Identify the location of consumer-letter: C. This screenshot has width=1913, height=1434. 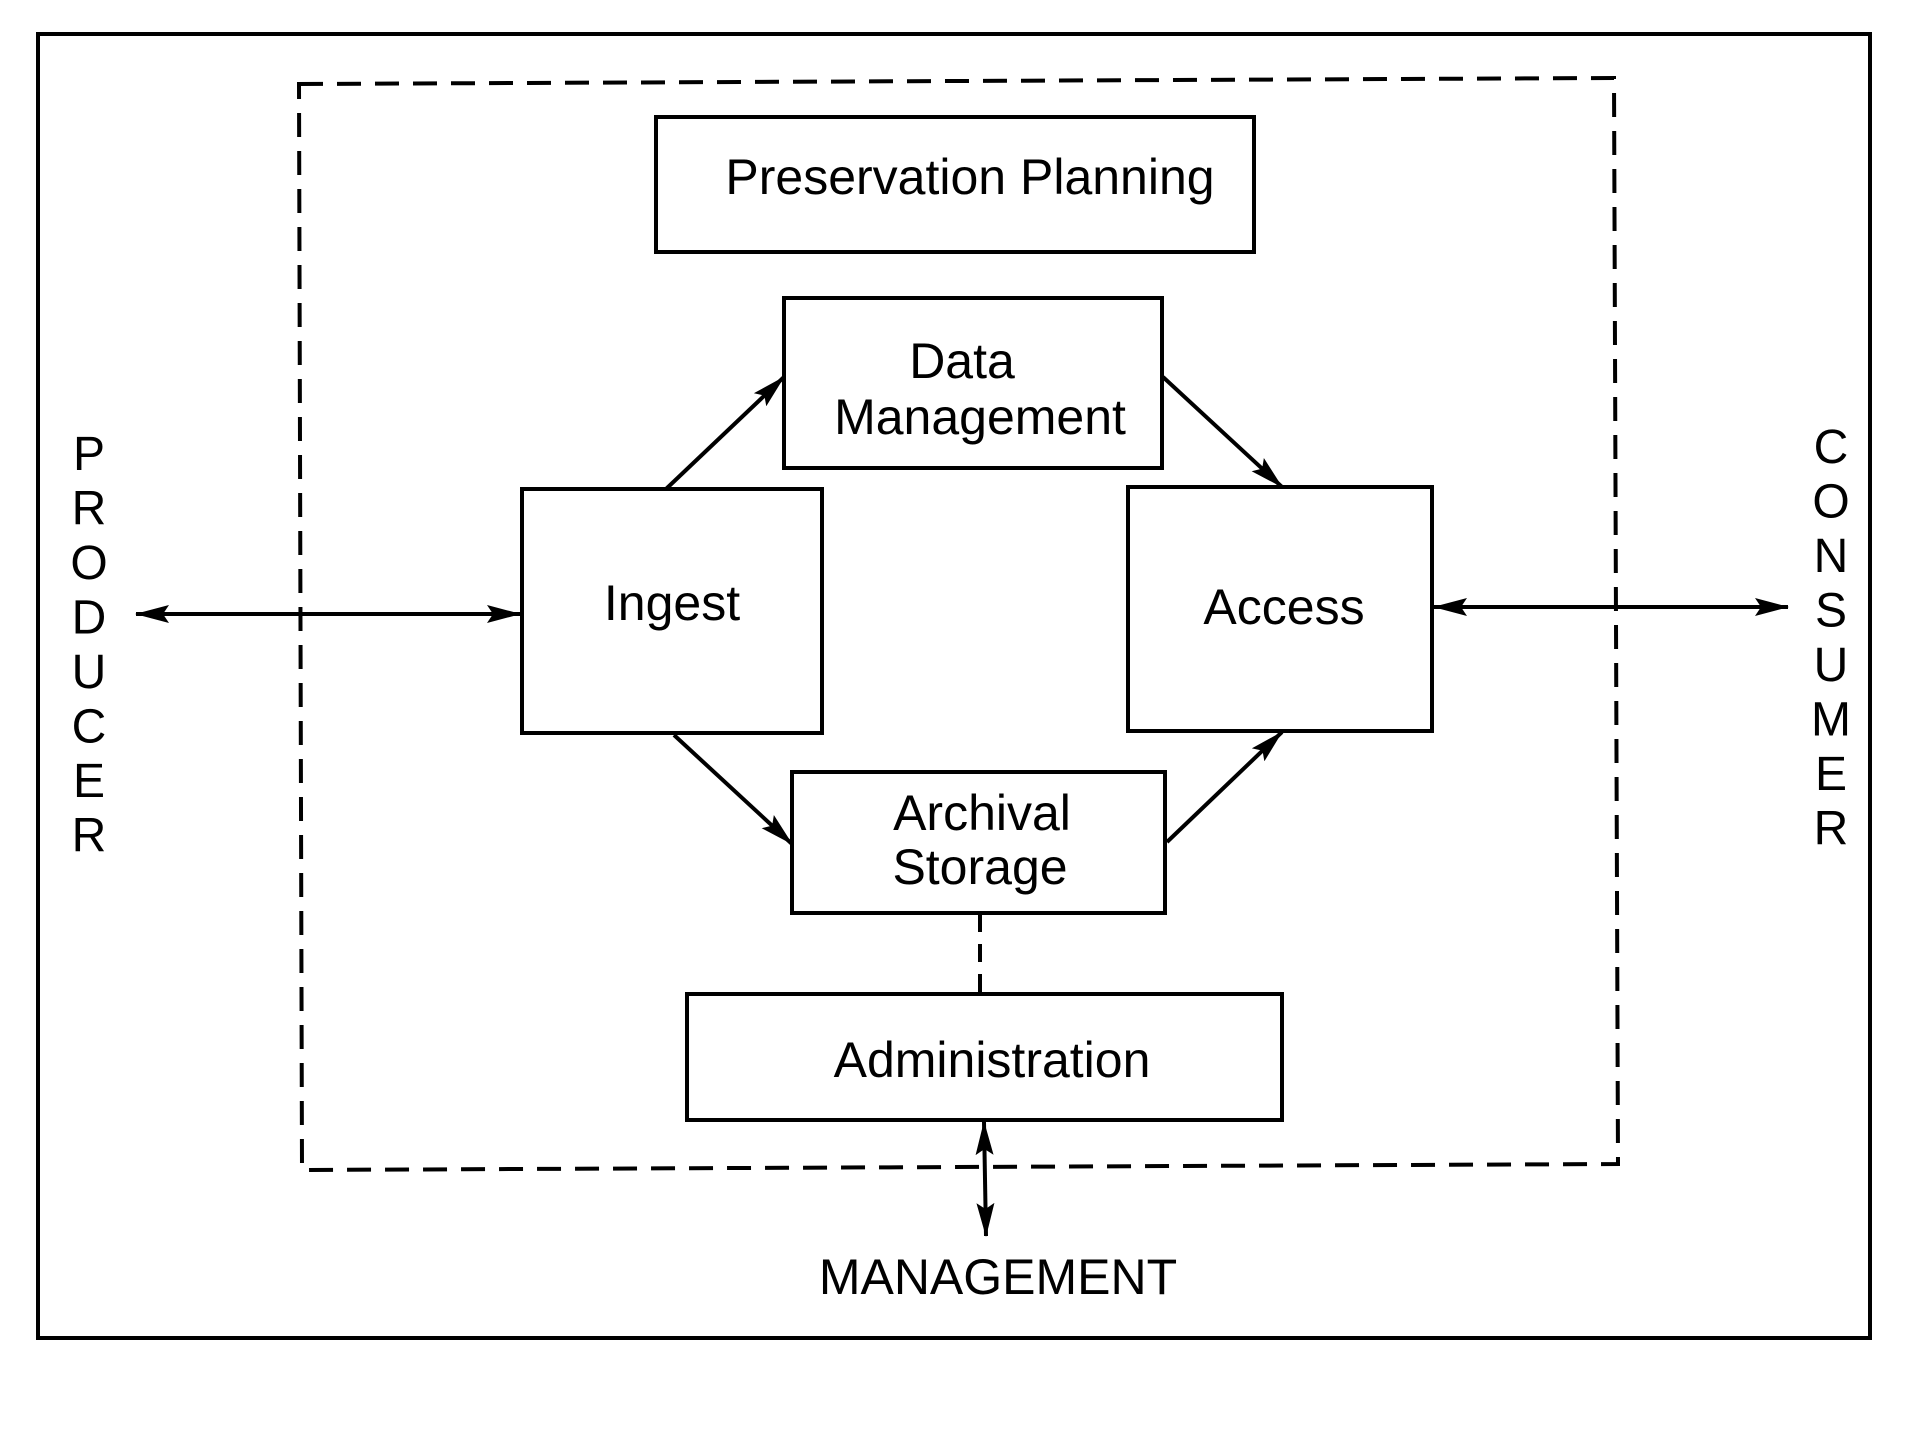
(1831, 447).